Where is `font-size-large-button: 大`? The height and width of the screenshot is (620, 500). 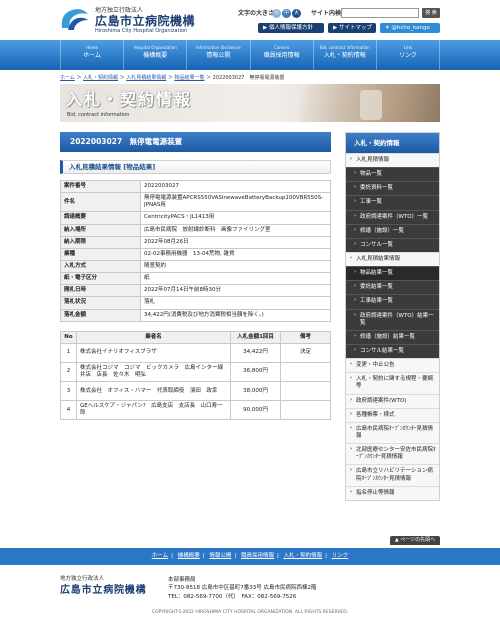 font-size-large-button: 大 is located at coordinates (296, 13).